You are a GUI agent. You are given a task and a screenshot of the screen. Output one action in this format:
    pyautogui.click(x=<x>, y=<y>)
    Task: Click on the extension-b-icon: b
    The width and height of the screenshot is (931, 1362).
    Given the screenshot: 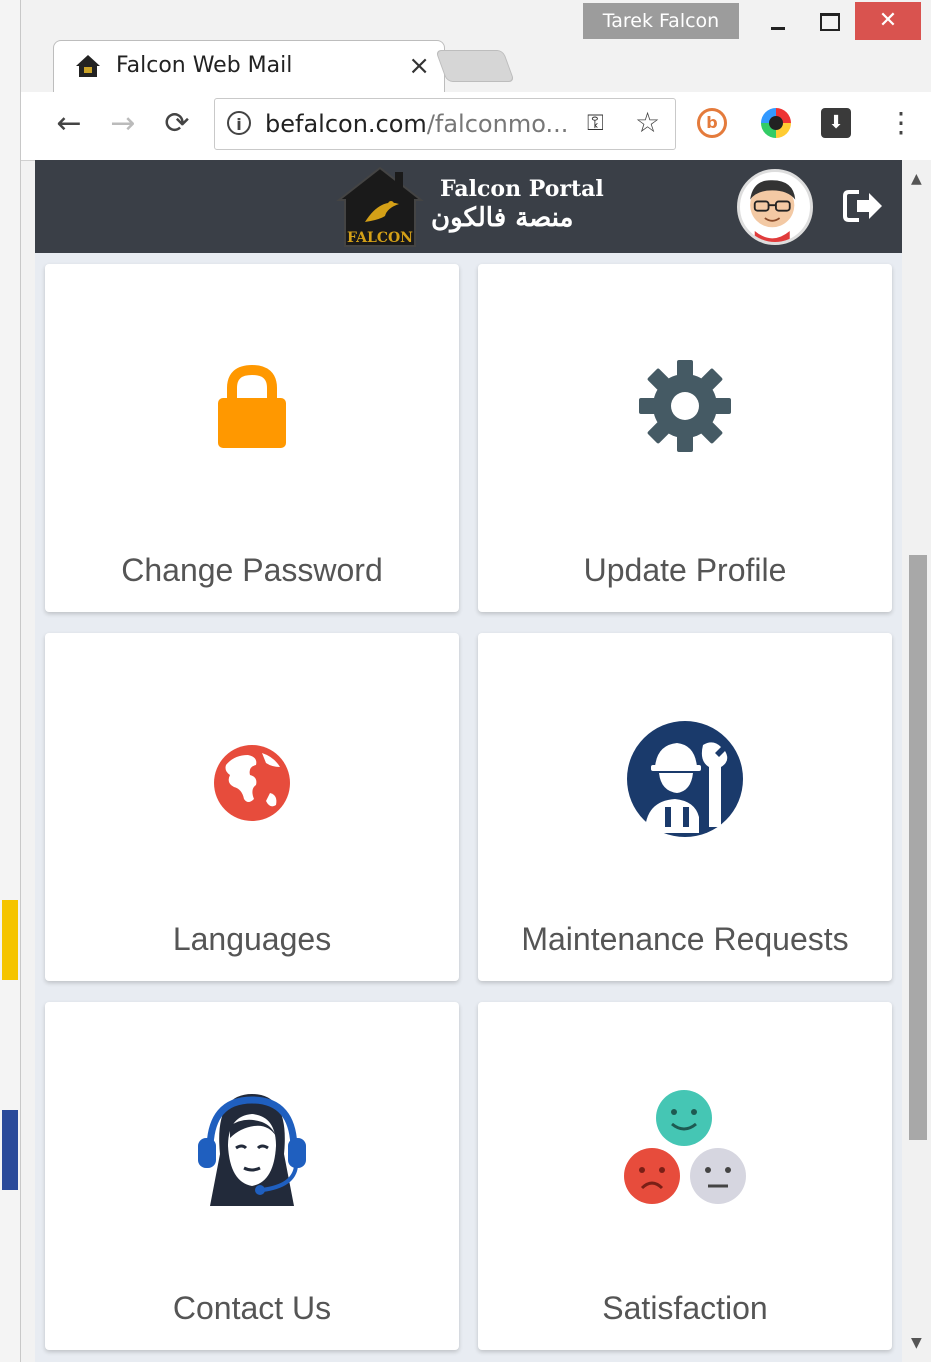 What is the action you would take?
    pyautogui.click(x=712, y=123)
    